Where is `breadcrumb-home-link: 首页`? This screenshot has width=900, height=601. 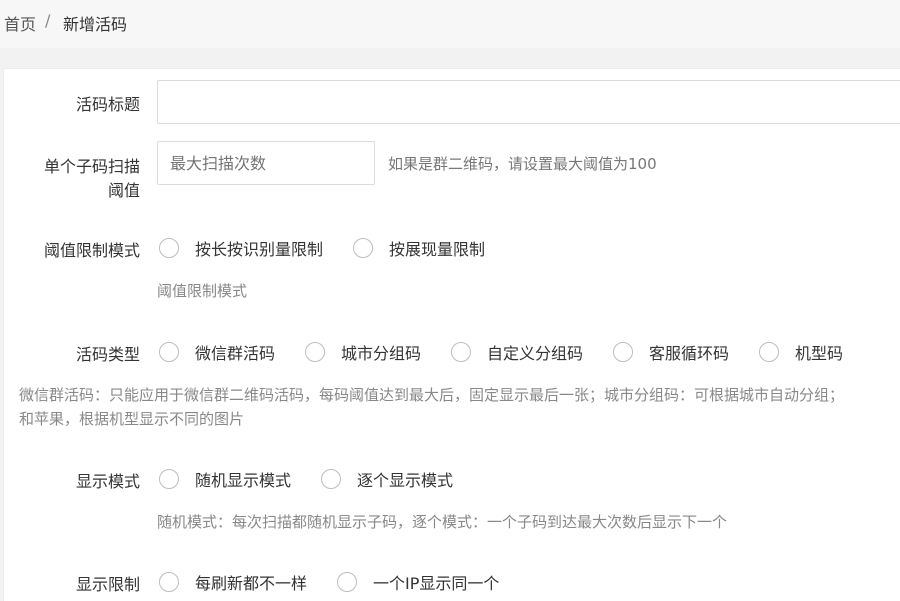 breadcrumb-home-link: 首页 is located at coordinates (20, 23).